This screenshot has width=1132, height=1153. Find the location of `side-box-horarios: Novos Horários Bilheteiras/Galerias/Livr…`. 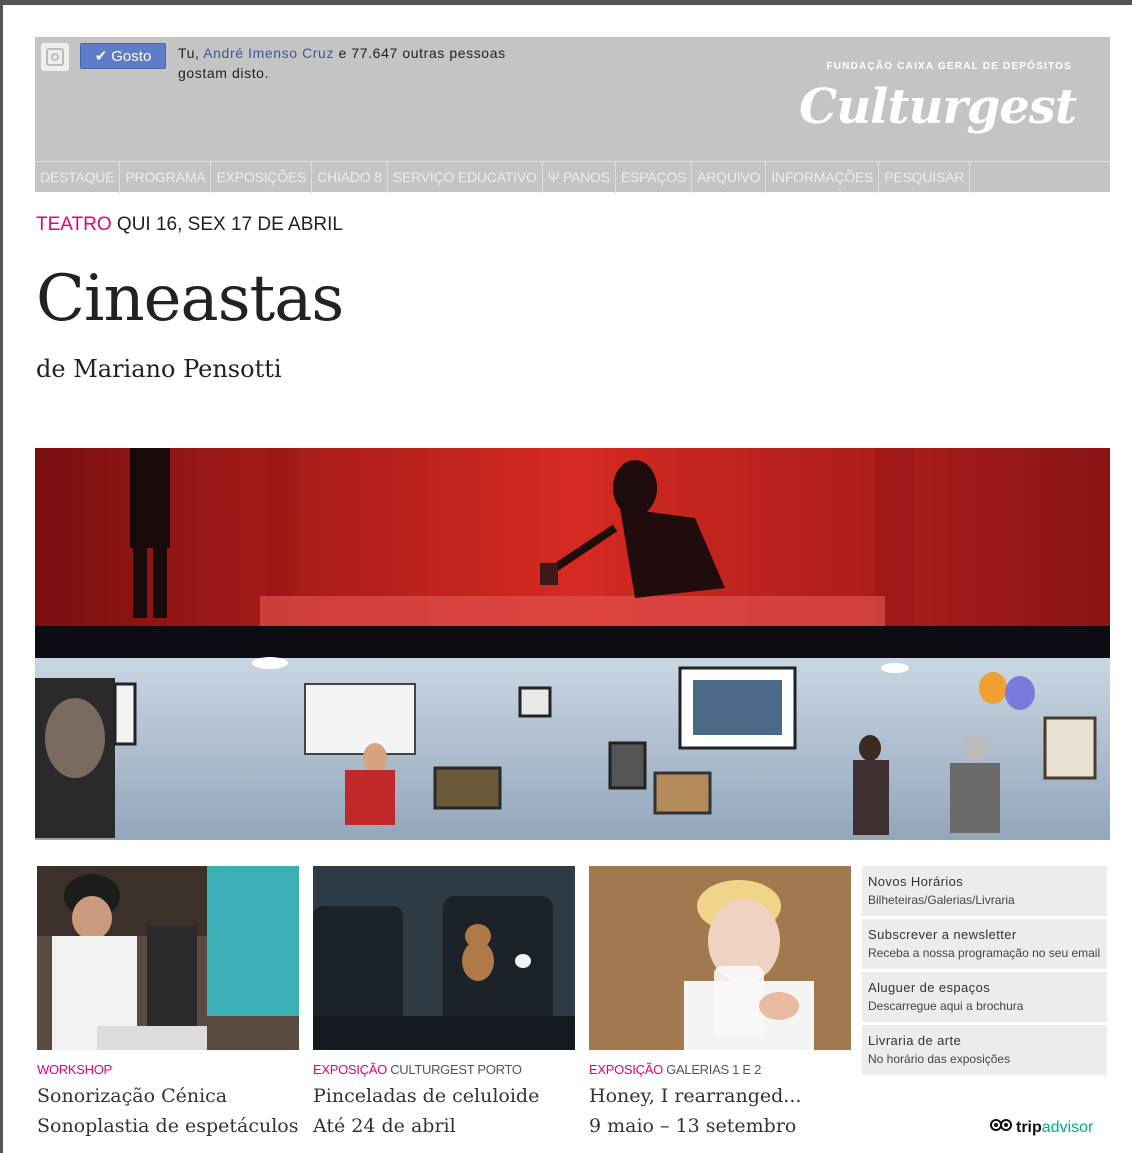

side-box-horarios: Novos Horários Bilheteiras/Galerias/Livr… is located at coordinates (984, 891).